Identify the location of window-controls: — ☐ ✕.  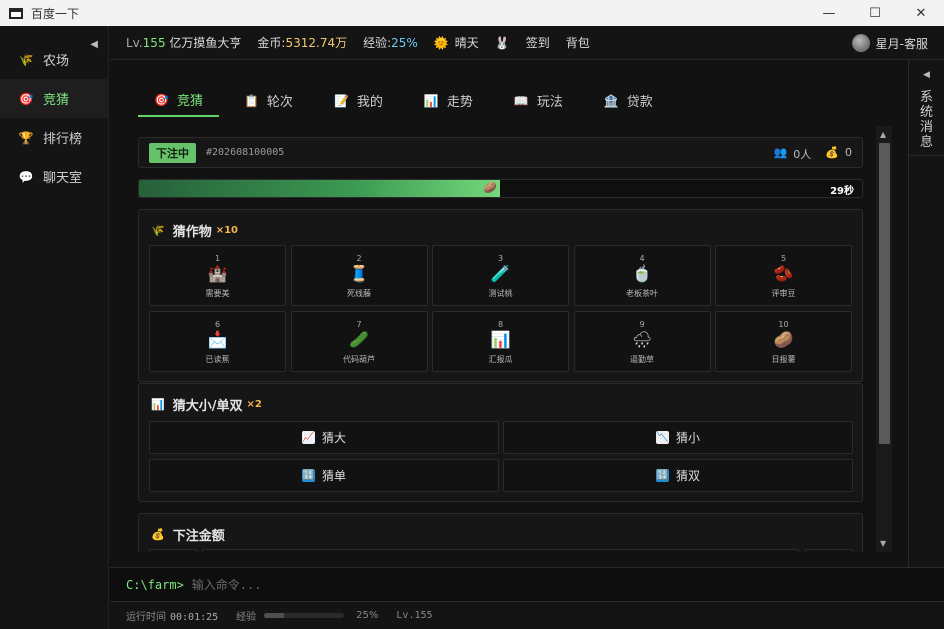
(875, 13).